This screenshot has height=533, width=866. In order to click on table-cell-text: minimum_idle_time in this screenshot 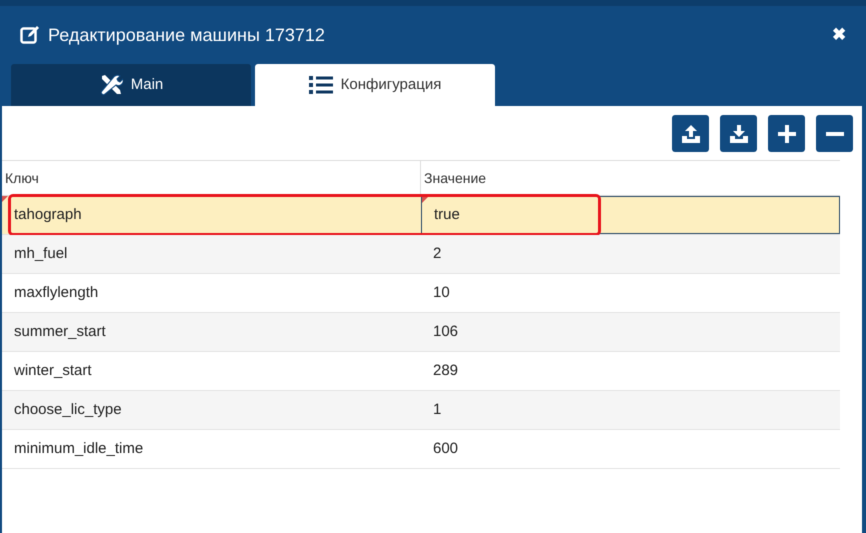, I will do `click(78, 448)`.